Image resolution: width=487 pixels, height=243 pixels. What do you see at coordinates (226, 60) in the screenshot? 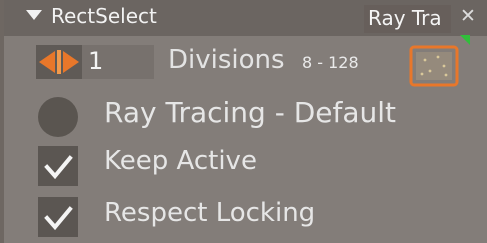
I see `divisions-label: Divisions` at bounding box center [226, 60].